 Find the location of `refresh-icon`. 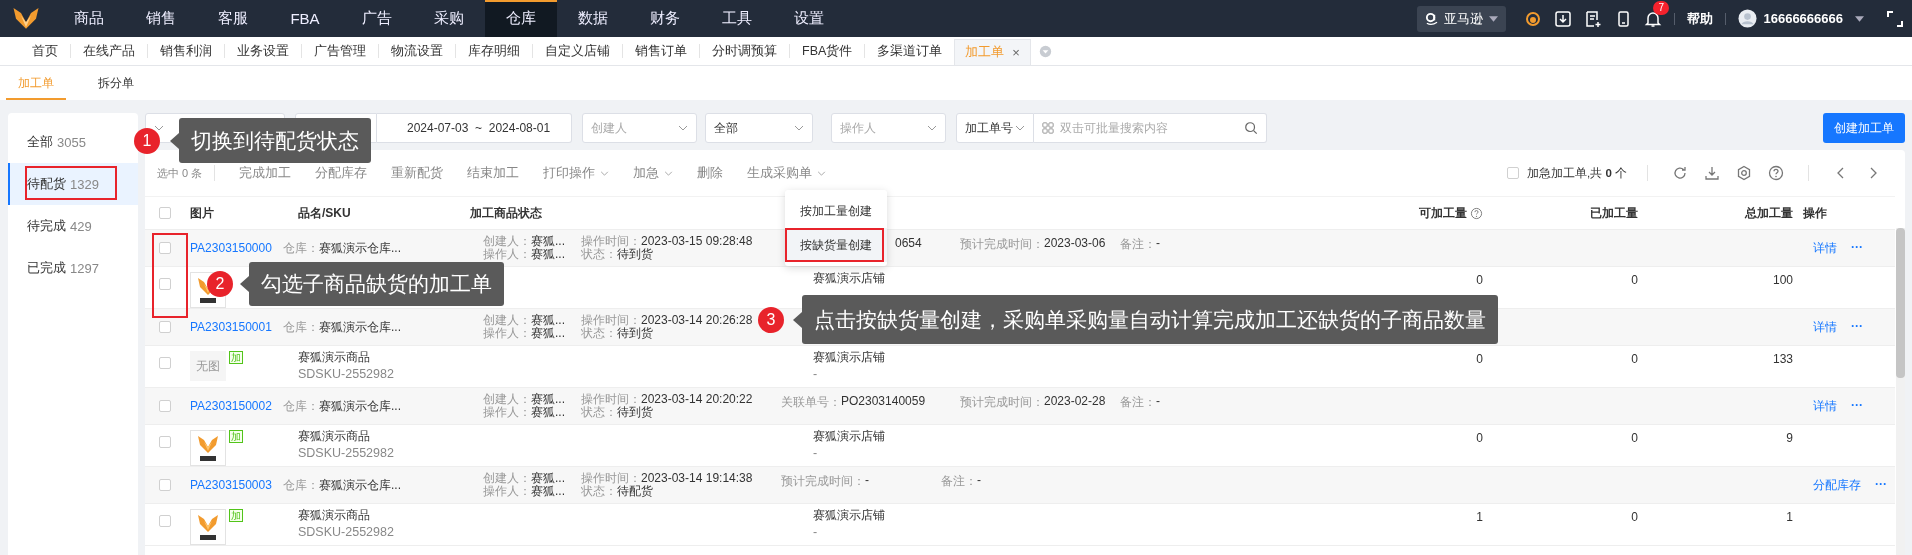

refresh-icon is located at coordinates (1680, 173).